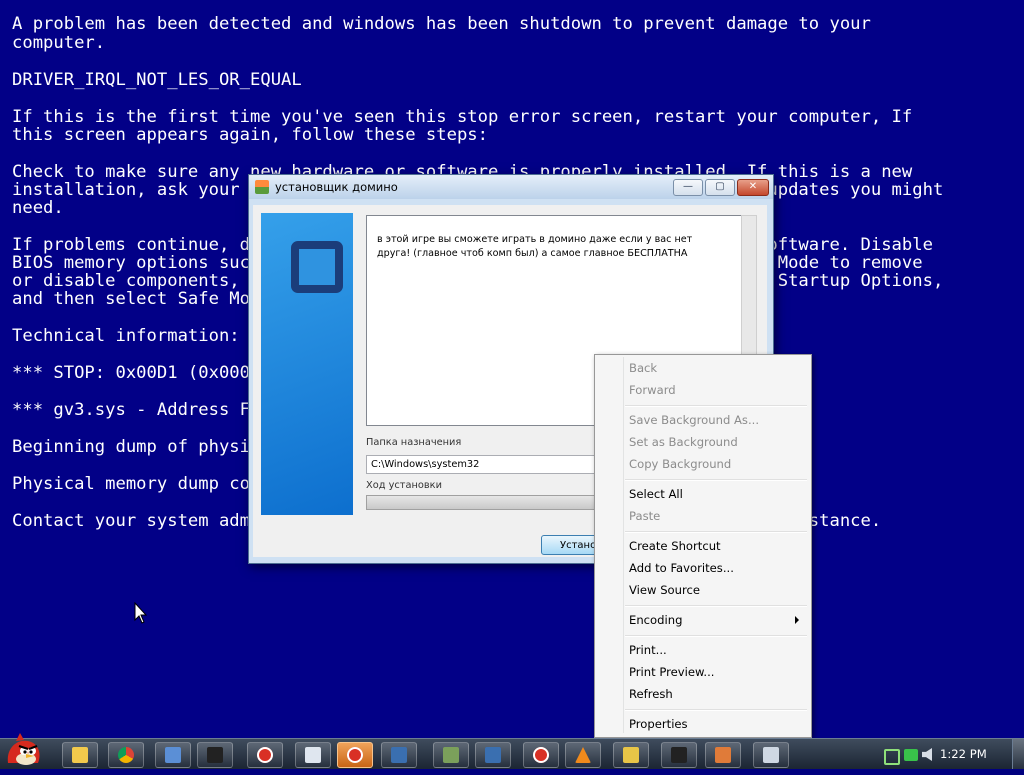 The width and height of the screenshot is (1024, 775). Describe the element at coordinates (511, 187) in the screenshot. I see `installer-titlebar: установщик домино — ▢ ✕` at that location.